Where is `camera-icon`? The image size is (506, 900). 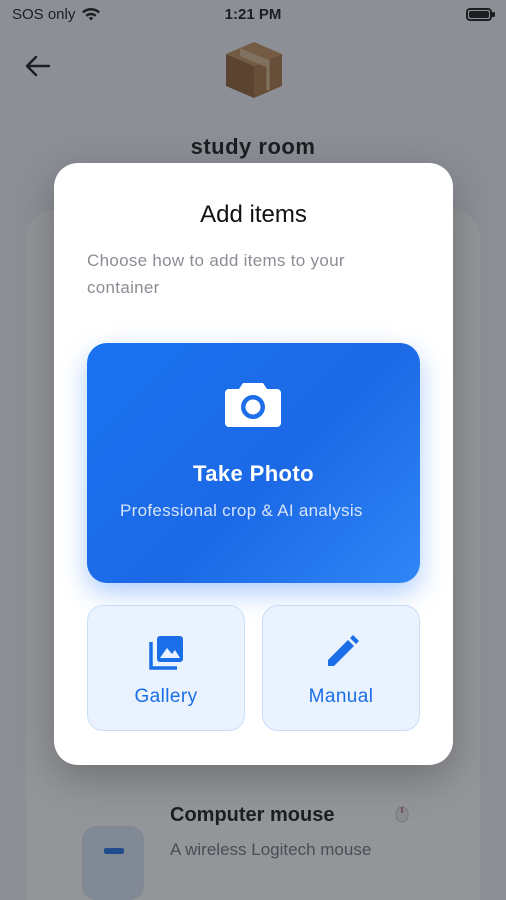
camera-icon is located at coordinates (253, 405).